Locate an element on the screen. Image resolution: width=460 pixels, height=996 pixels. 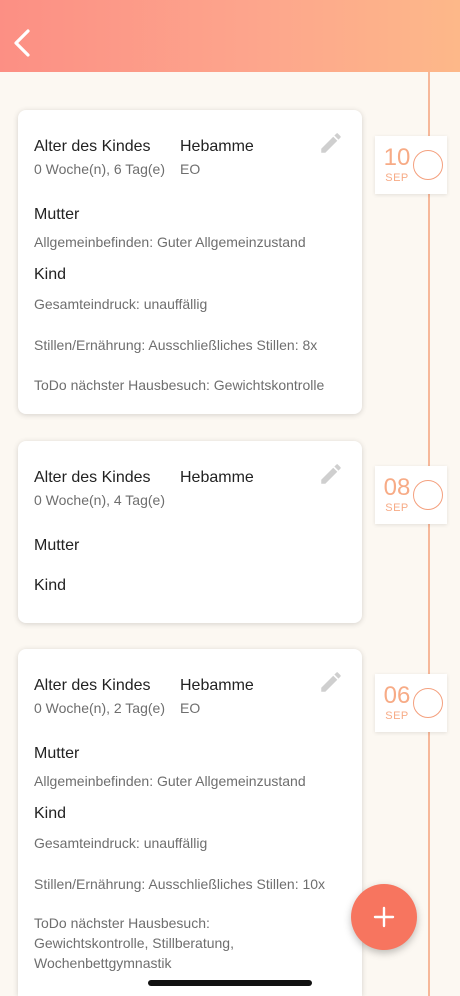
date-day: 08 is located at coordinates (397, 487).